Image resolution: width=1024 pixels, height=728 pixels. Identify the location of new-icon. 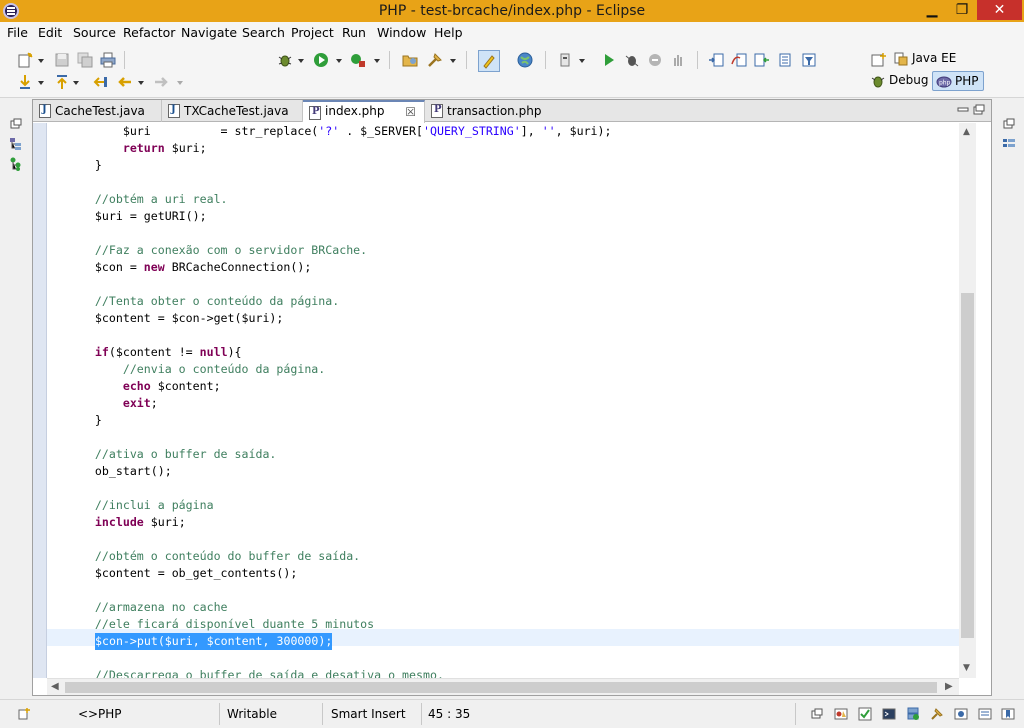
(25, 60).